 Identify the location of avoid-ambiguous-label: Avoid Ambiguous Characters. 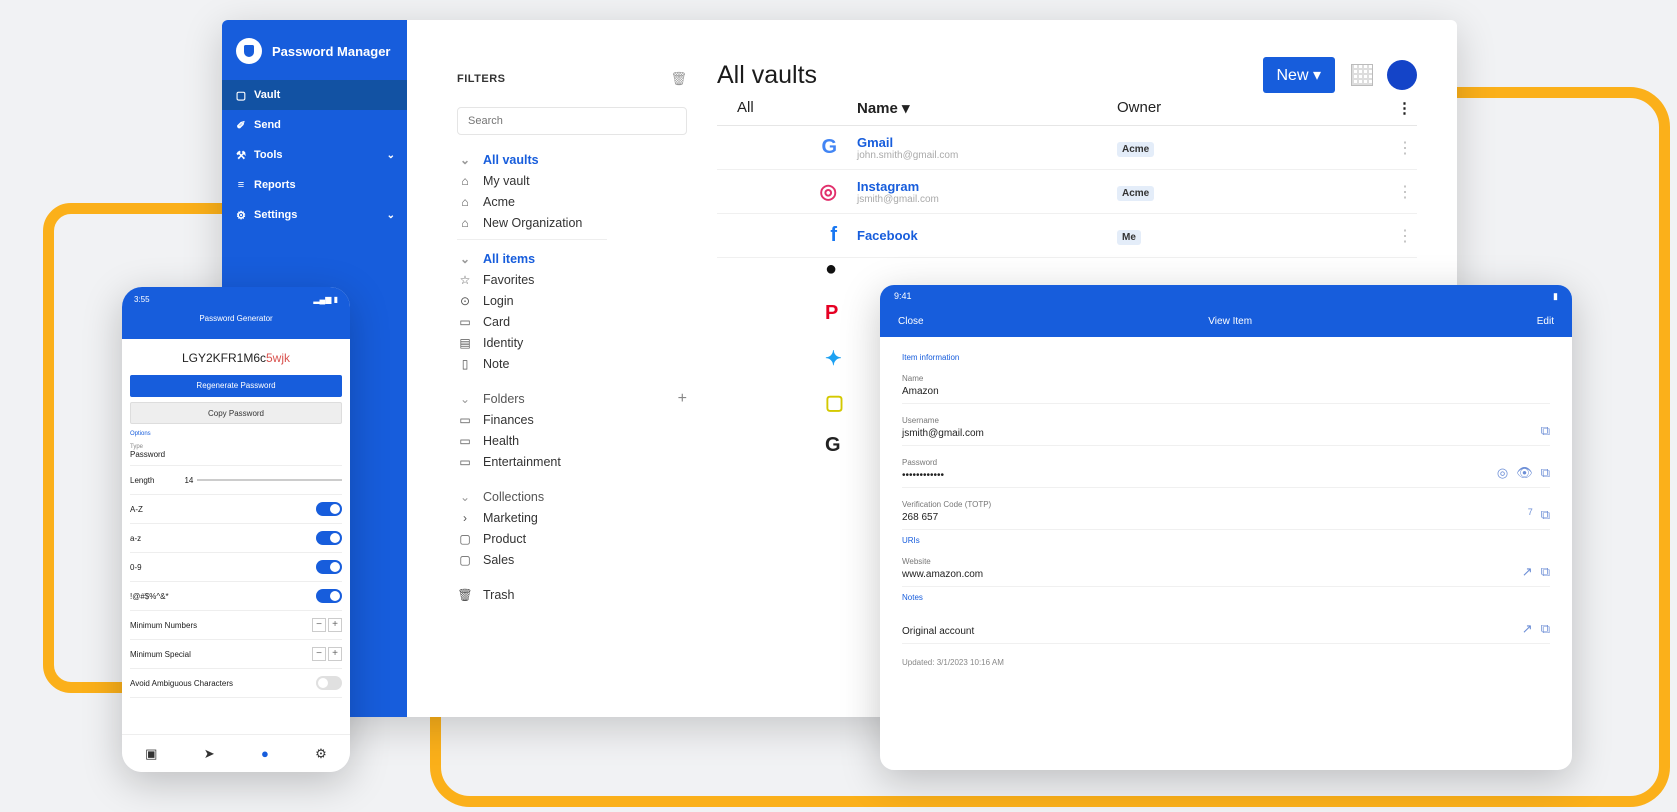
(182, 683).